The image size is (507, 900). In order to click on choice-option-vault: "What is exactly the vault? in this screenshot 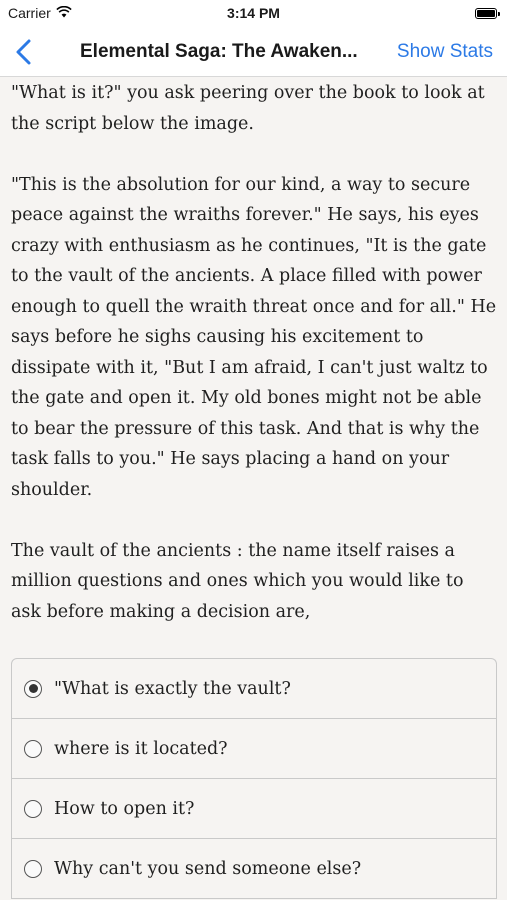, I will do `click(254, 689)`.